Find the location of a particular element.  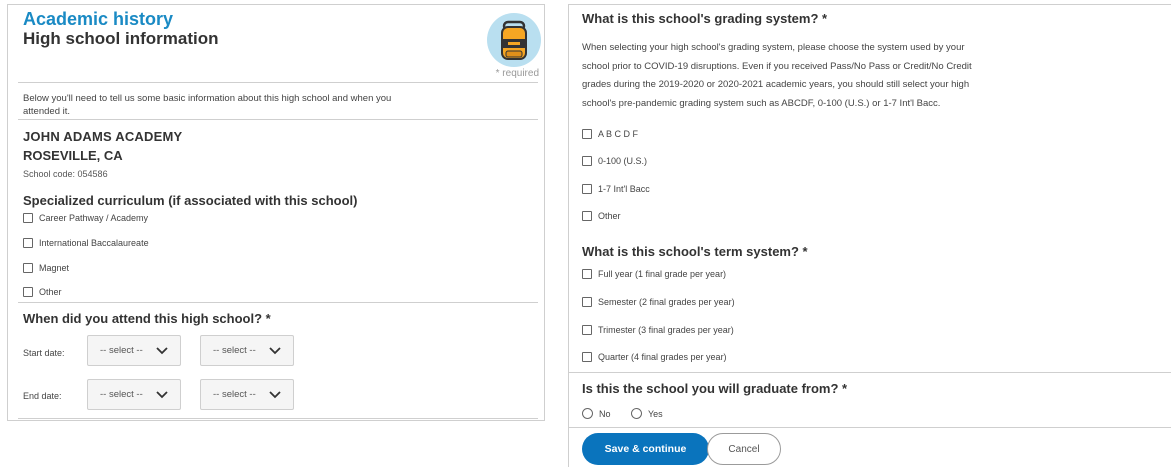

term-option-semester: Semester (2 final grades per year) is located at coordinates (658, 302).